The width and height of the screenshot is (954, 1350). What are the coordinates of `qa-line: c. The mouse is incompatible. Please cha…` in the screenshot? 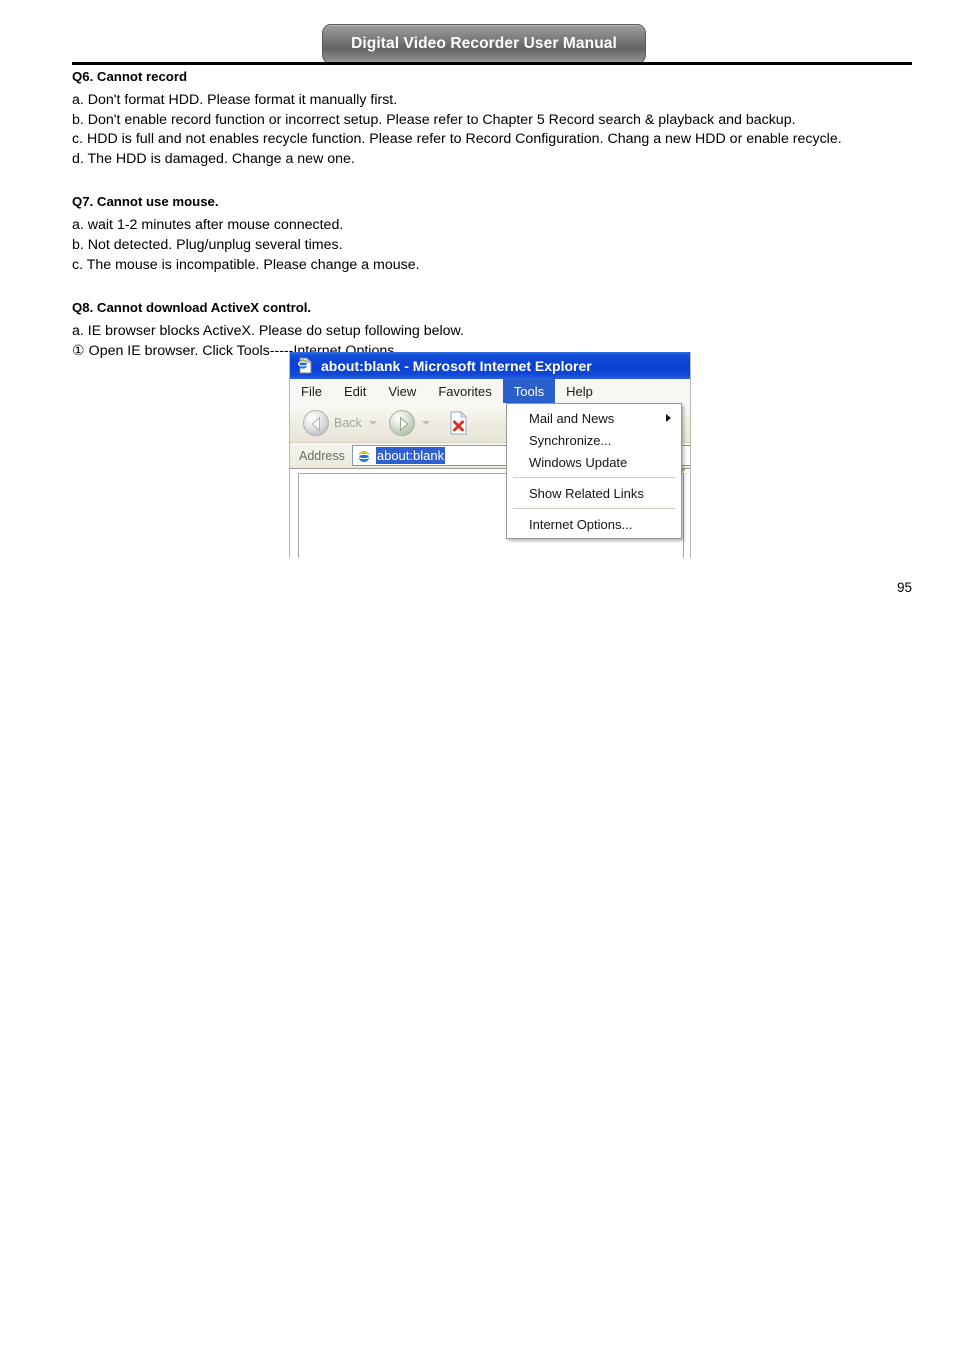 It's located at (246, 264).